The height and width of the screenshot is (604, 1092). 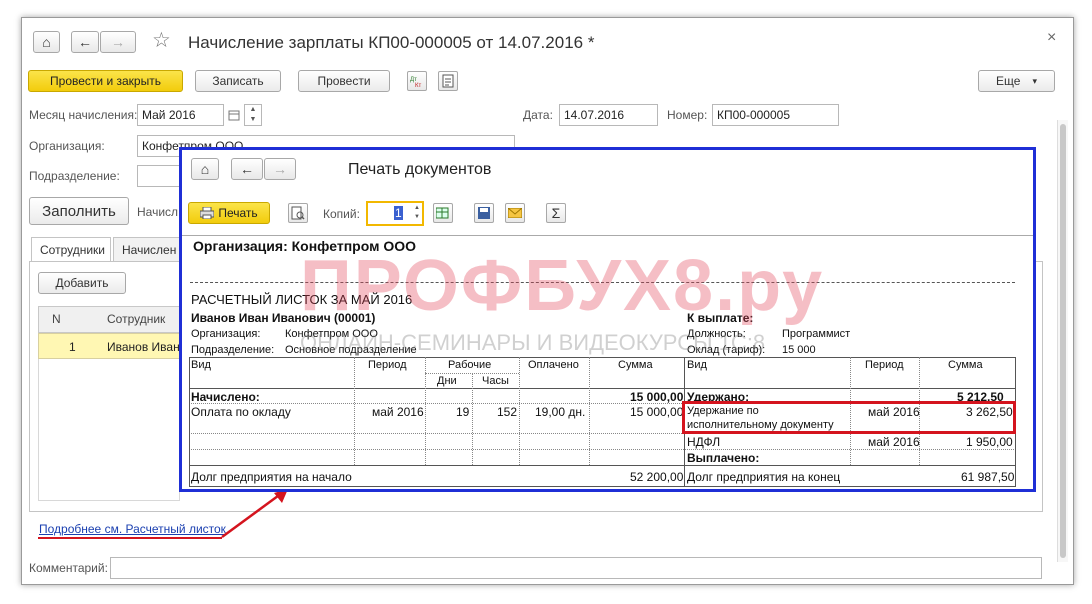 What do you see at coordinates (233, 350) in the screenshot?
I see `payslip-dept-label: Подразделение:` at bounding box center [233, 350].